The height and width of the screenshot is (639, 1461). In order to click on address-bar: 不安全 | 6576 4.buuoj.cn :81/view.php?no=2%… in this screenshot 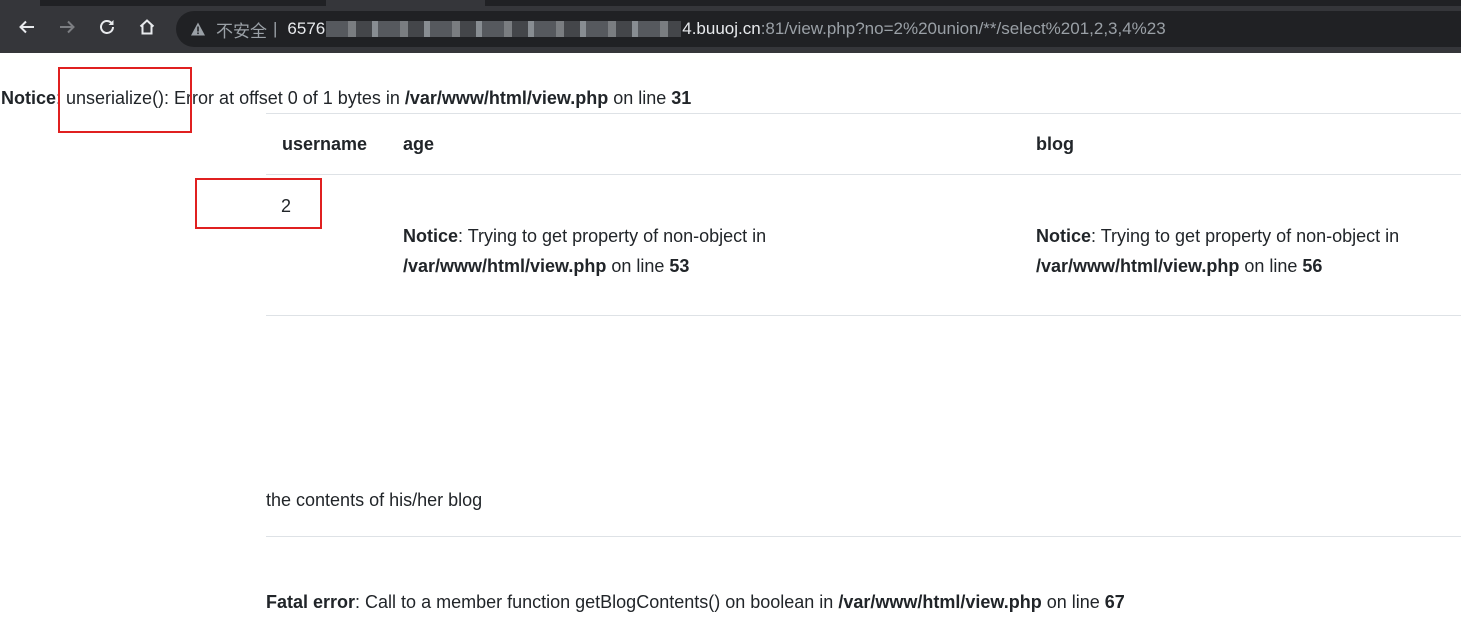, I will do `click(818, 29)`.